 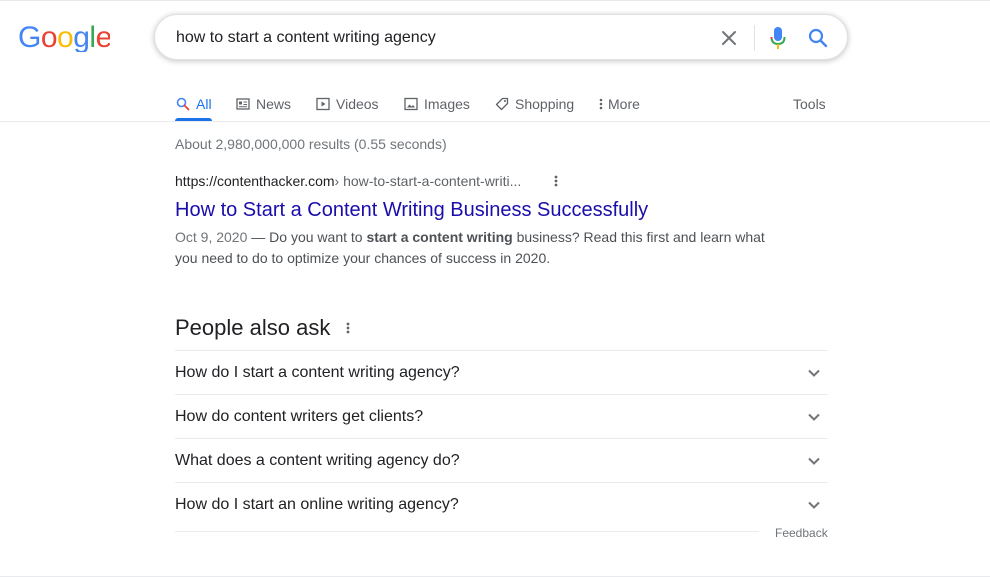 I want to click on microphone-icon, so click(x=778, y=38).